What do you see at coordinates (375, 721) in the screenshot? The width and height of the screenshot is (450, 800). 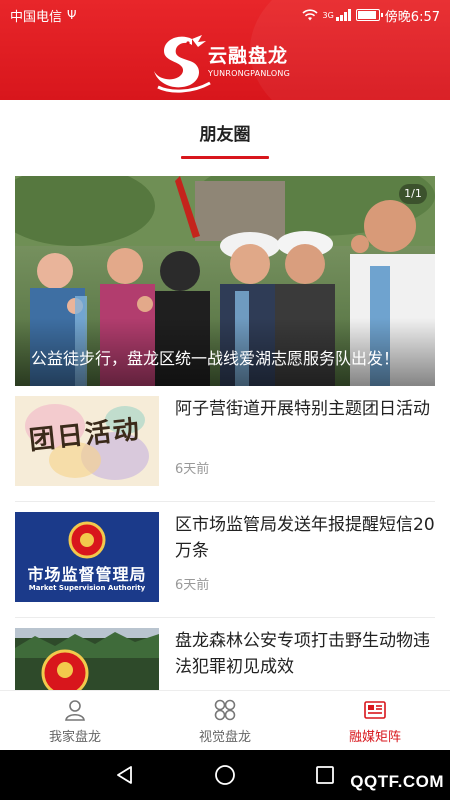 I see `bottom-tab-media-matrix: 融媒矩阵` at bounding box center [375, 721].